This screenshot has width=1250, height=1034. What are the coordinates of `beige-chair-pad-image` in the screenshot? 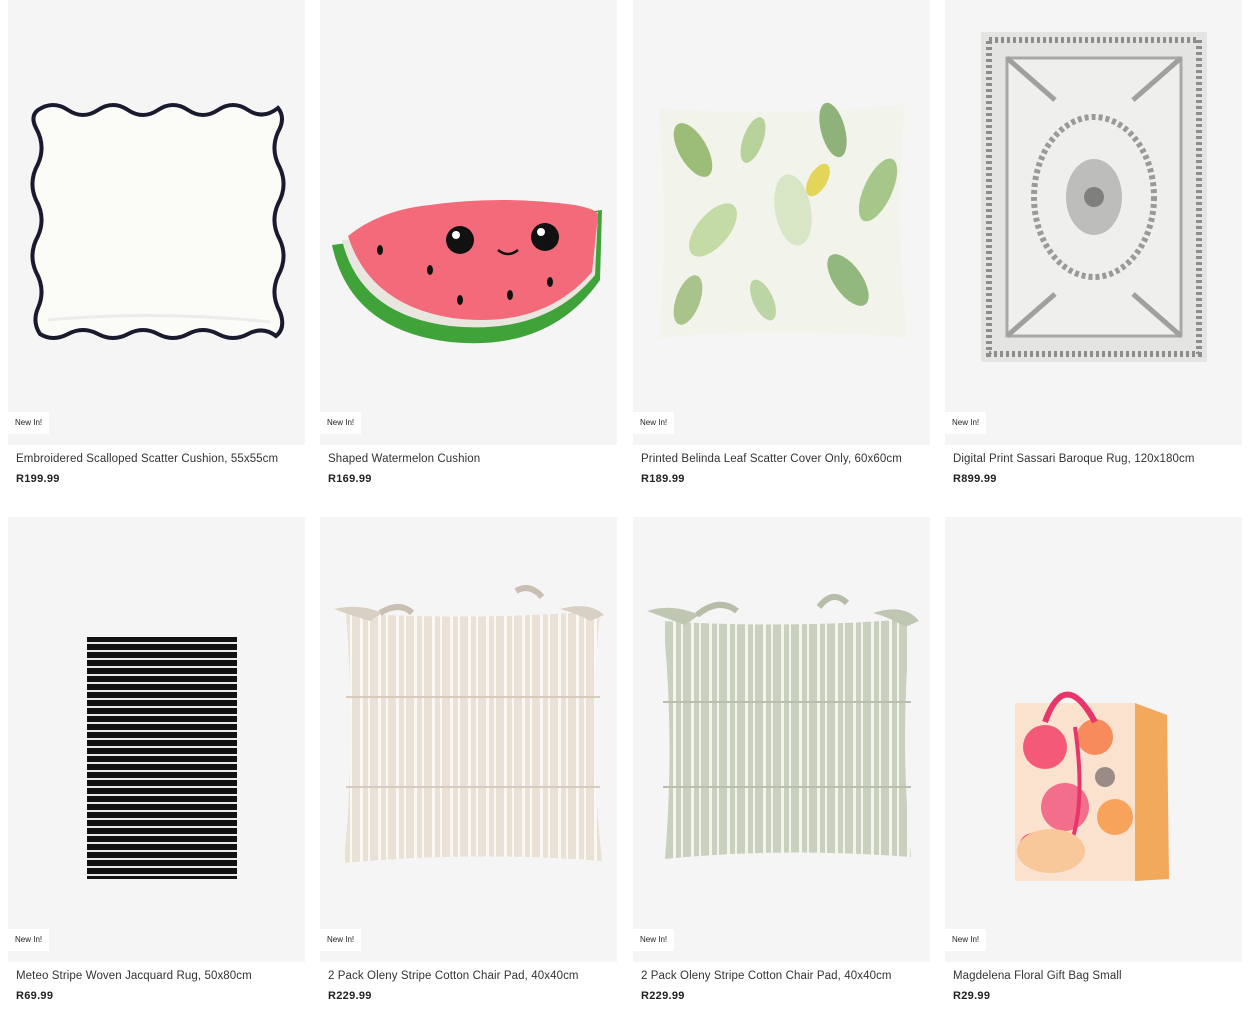 It's located at (469, 724).